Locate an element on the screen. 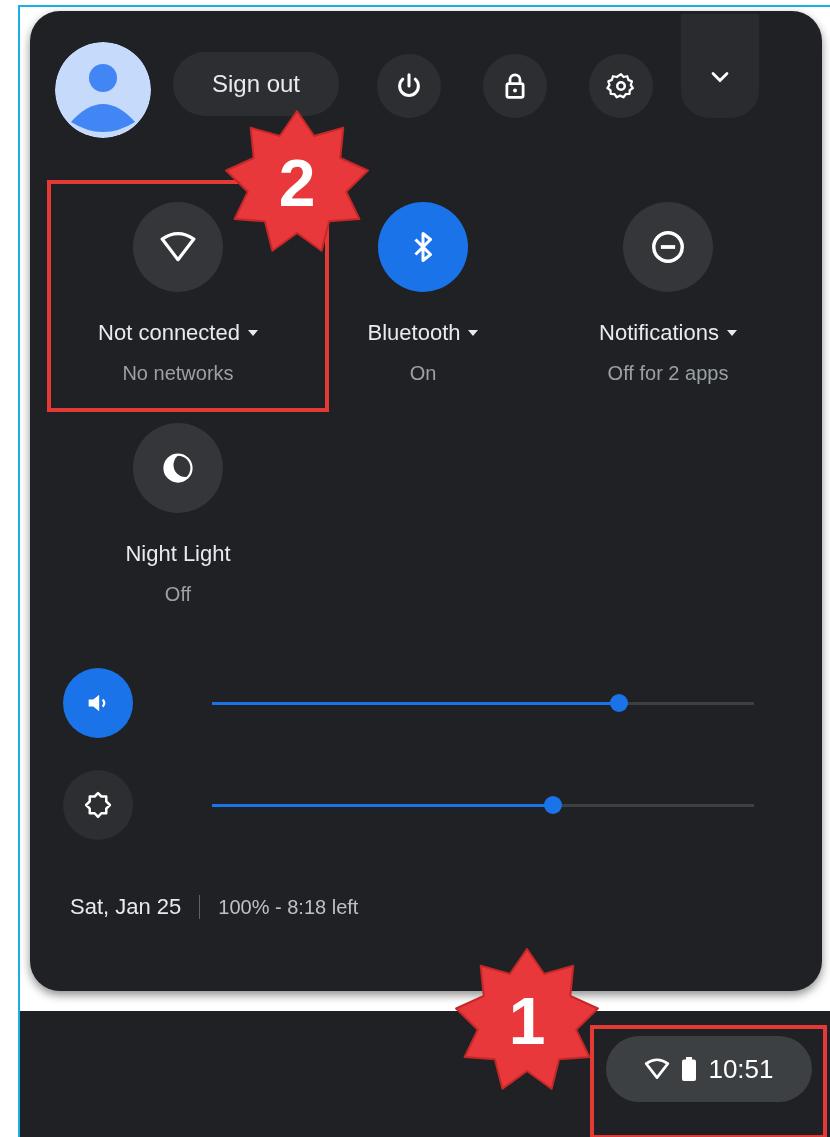 This screenshot has height=1137, width=830. tile-label: Not connected is located at coordinates (169, 333).